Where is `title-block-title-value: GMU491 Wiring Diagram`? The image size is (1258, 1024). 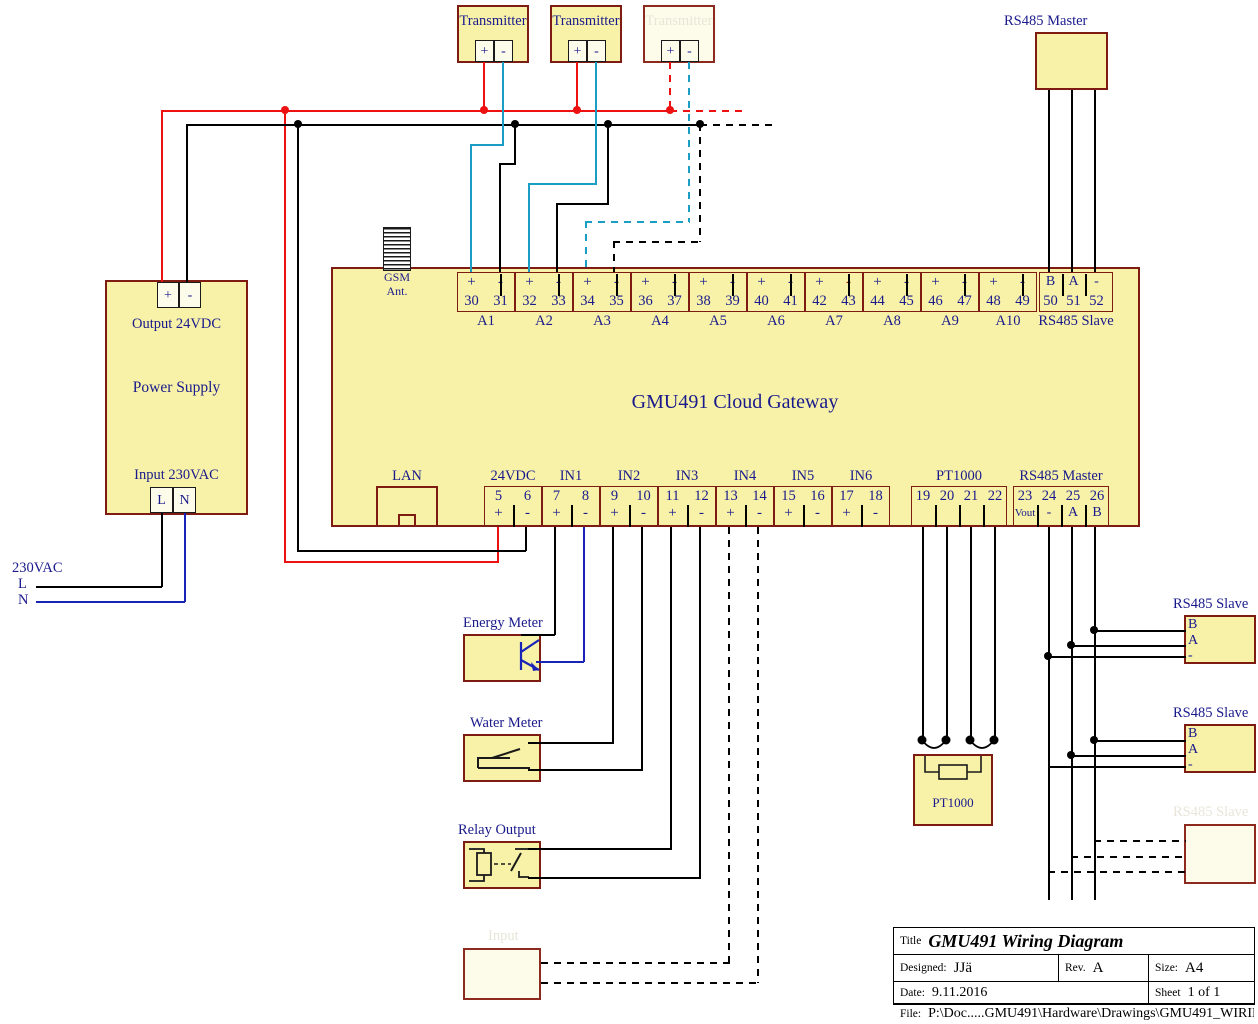
title-block-title-value: GMU491 Wiring Diagram is located at coordinates (1026, 940).